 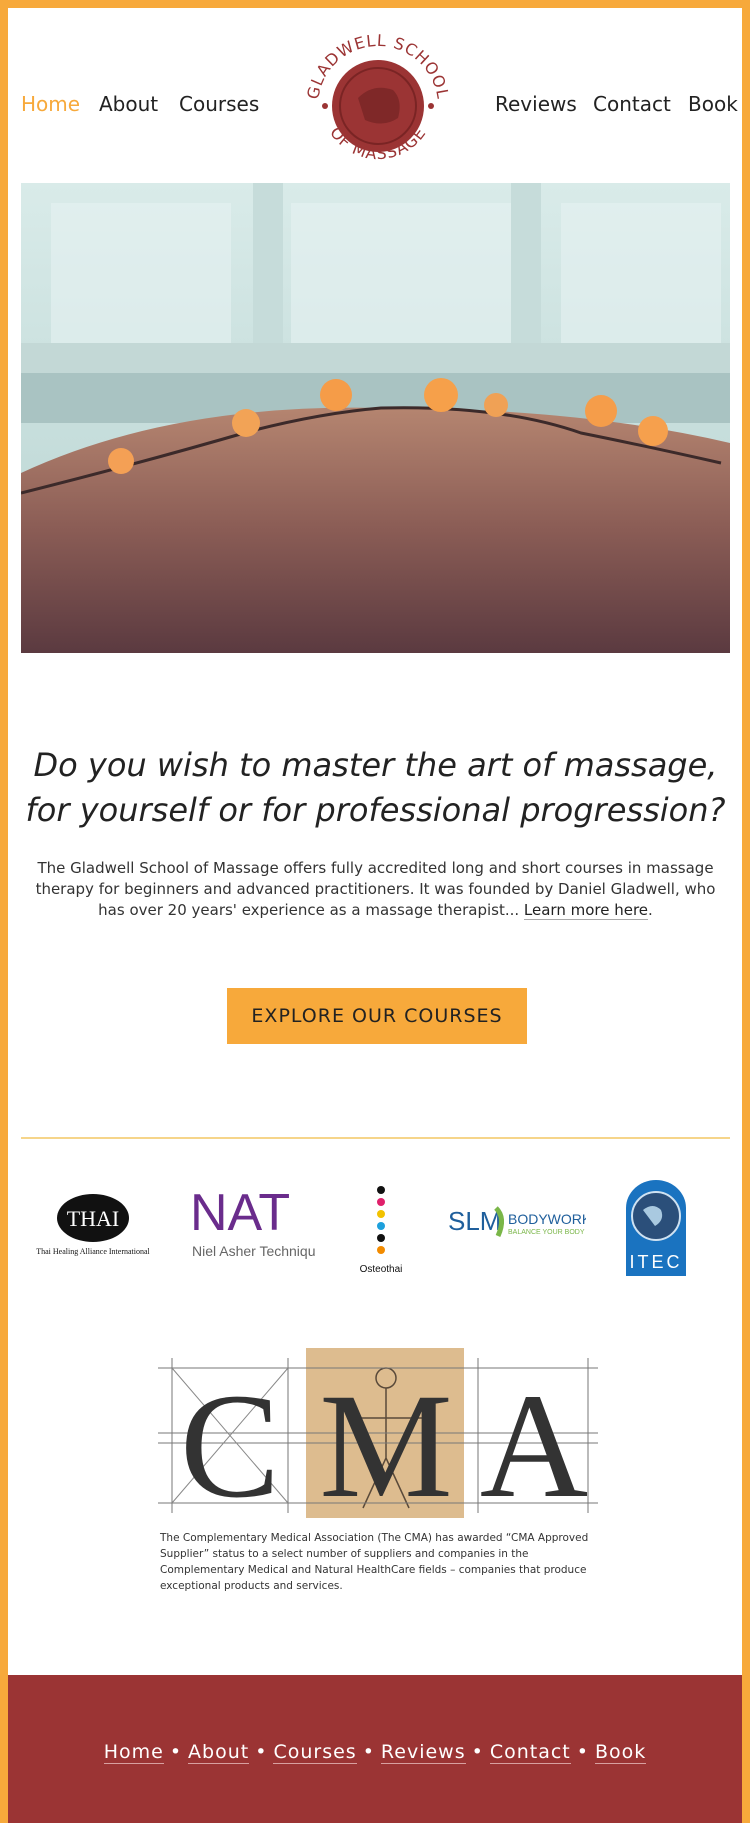 I want to click on nav-courses-link: Courses, so click(x=219, y=104).